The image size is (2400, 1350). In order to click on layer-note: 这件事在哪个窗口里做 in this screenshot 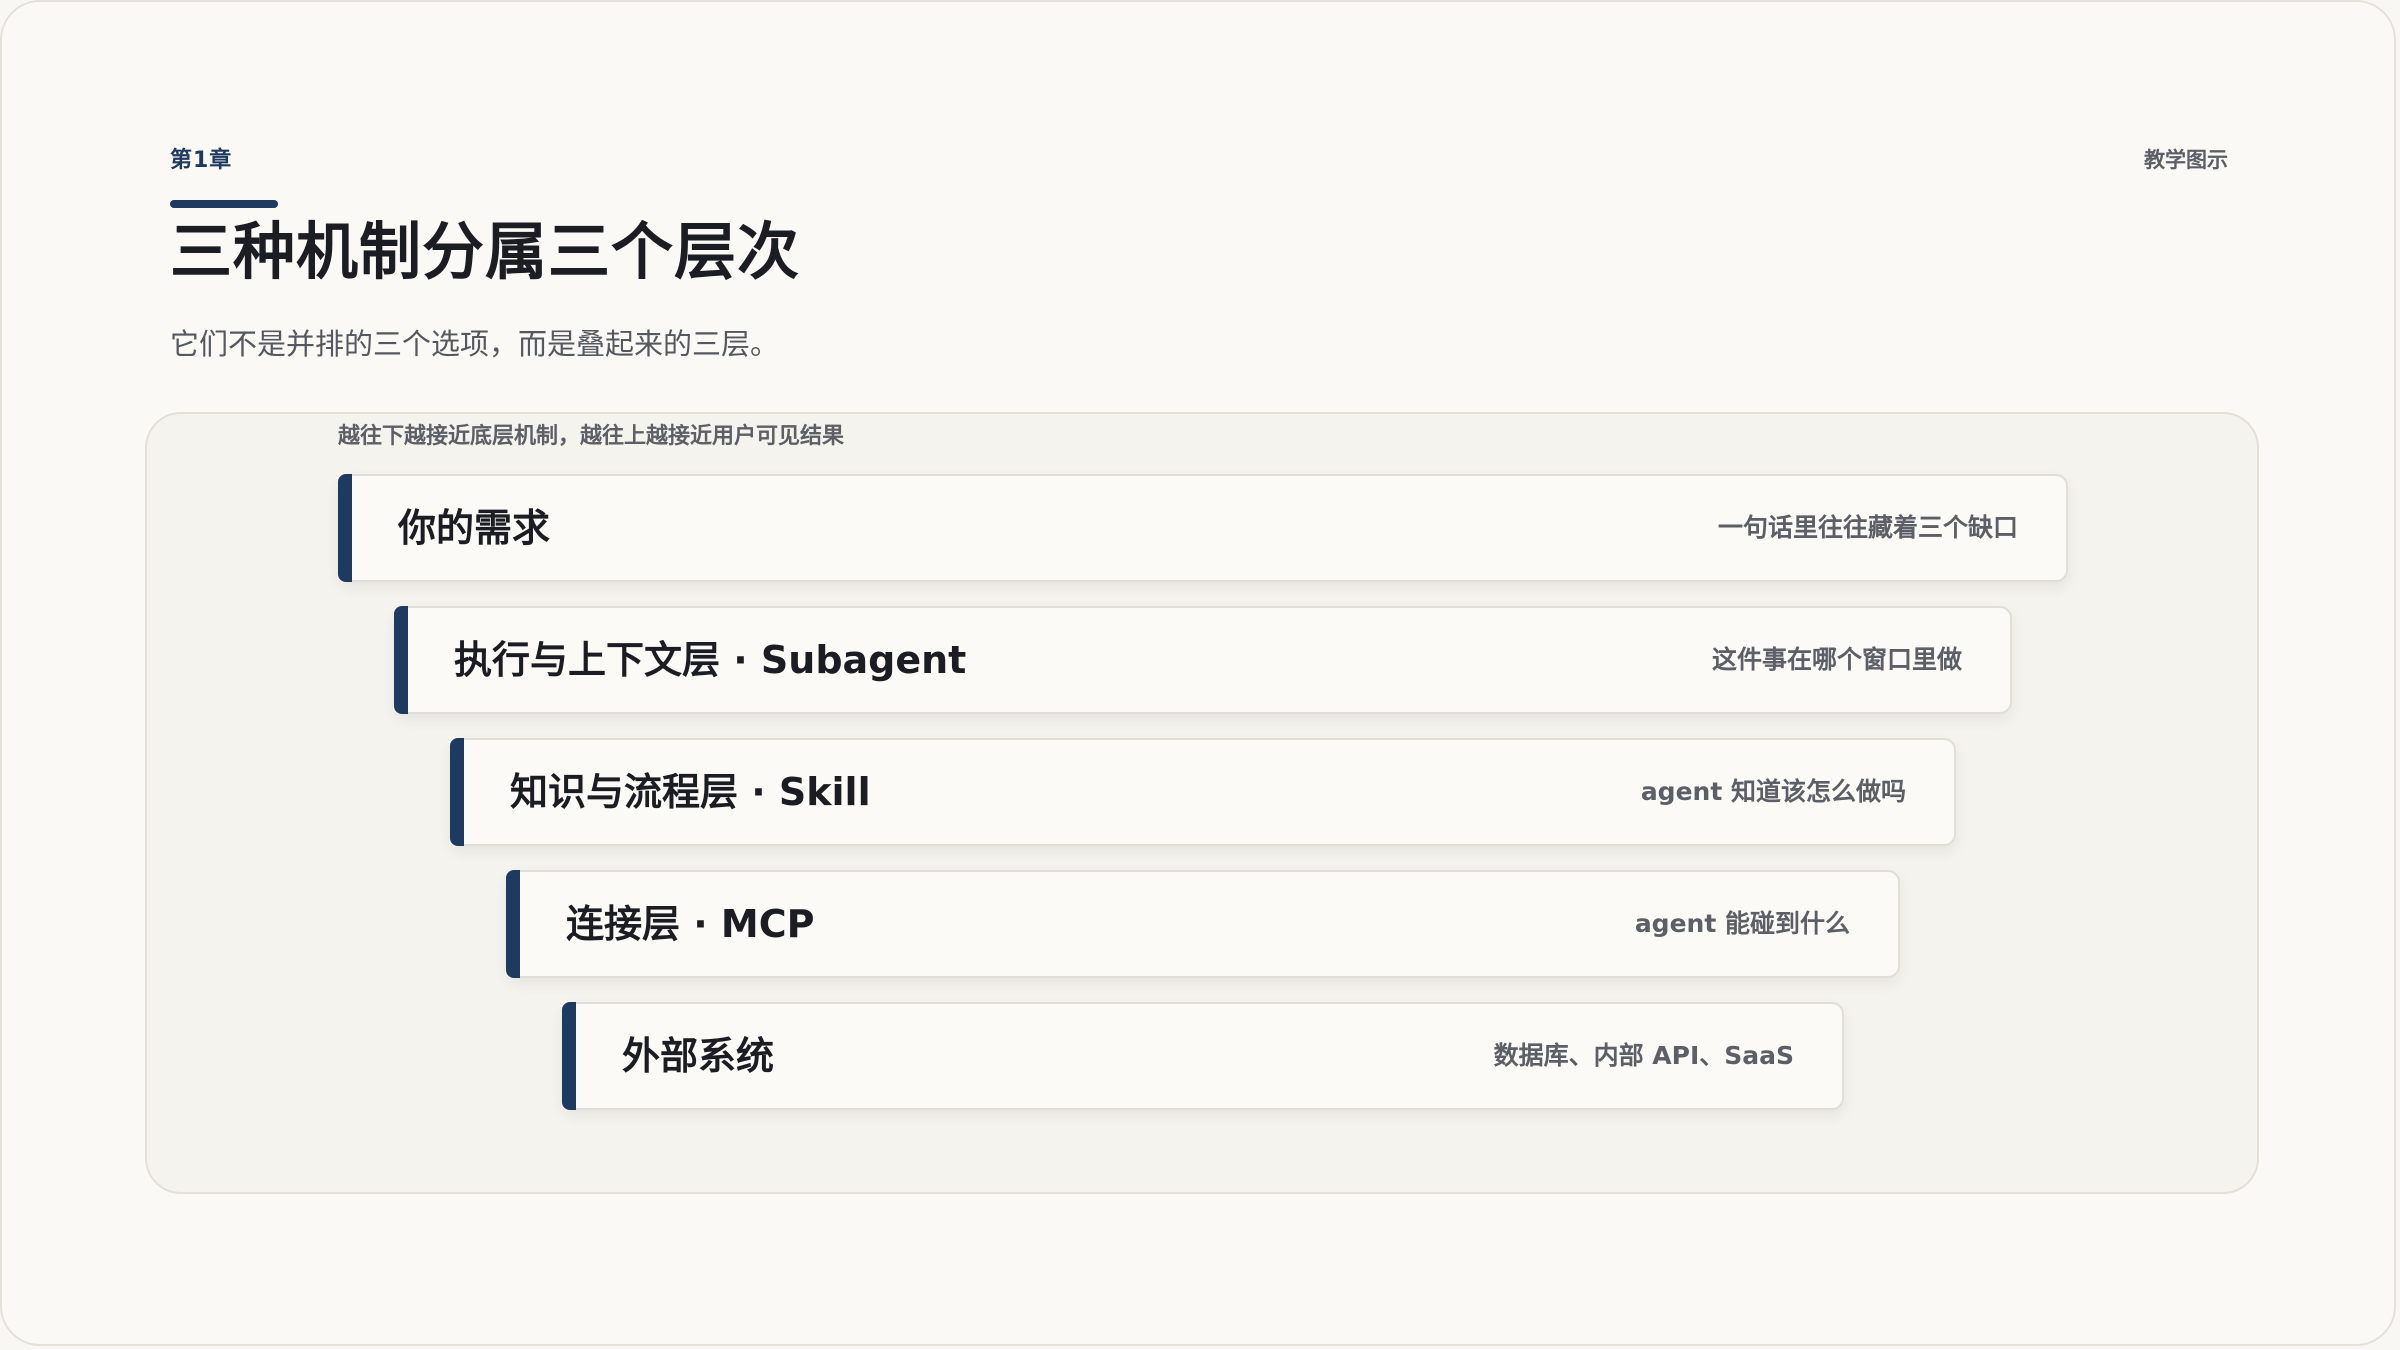, I will do `click(1836, 659)`.